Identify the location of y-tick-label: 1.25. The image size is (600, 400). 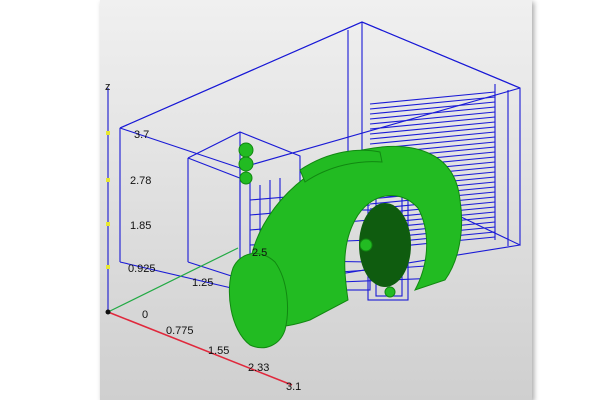
(202, 283).